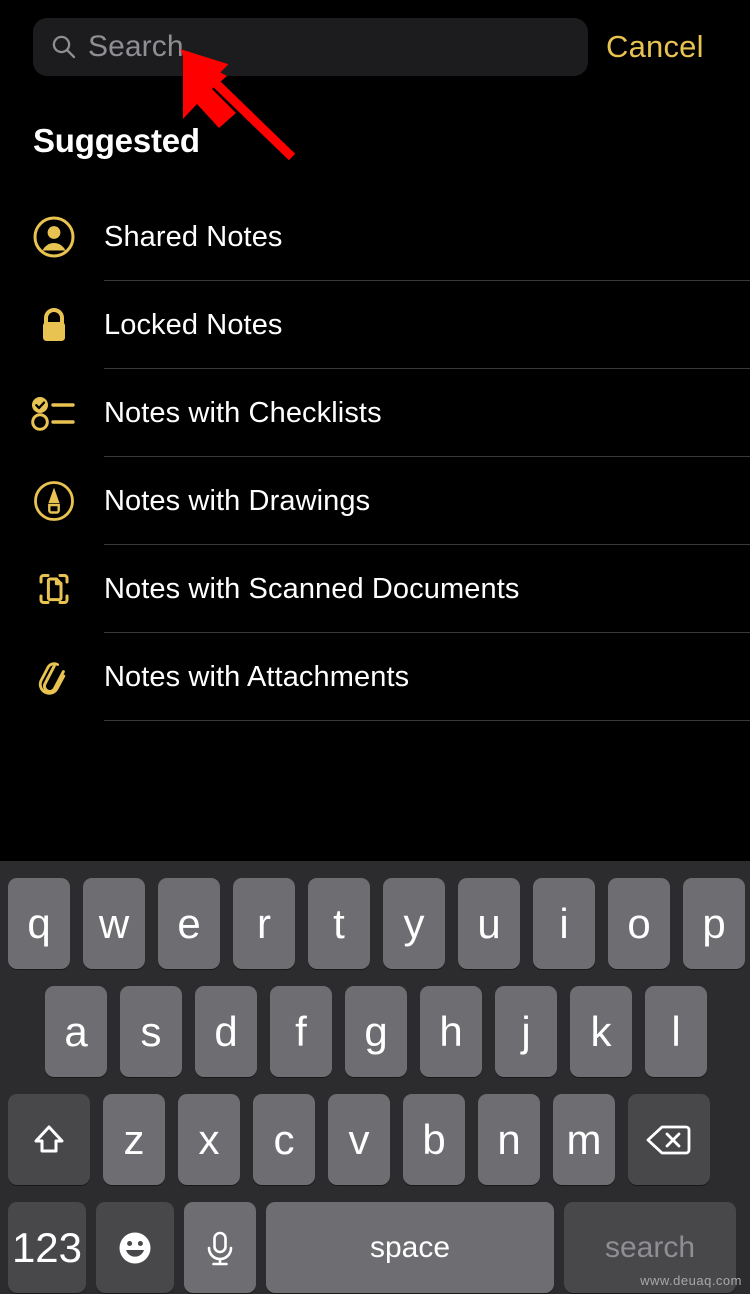 The width and height of the screenshot is (750, 1294). I want to click on shift-arrow-icon, so click(49, 1138).